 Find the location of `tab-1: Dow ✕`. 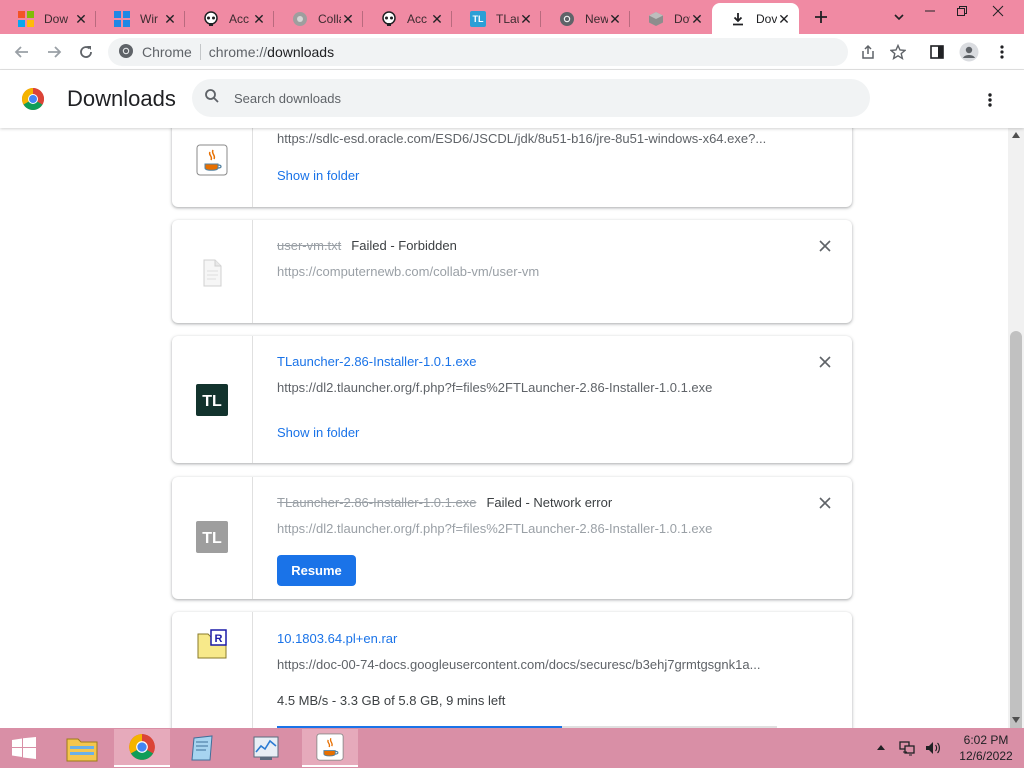

tab-1: Dow ✕ is located at coordinates (48, 18).